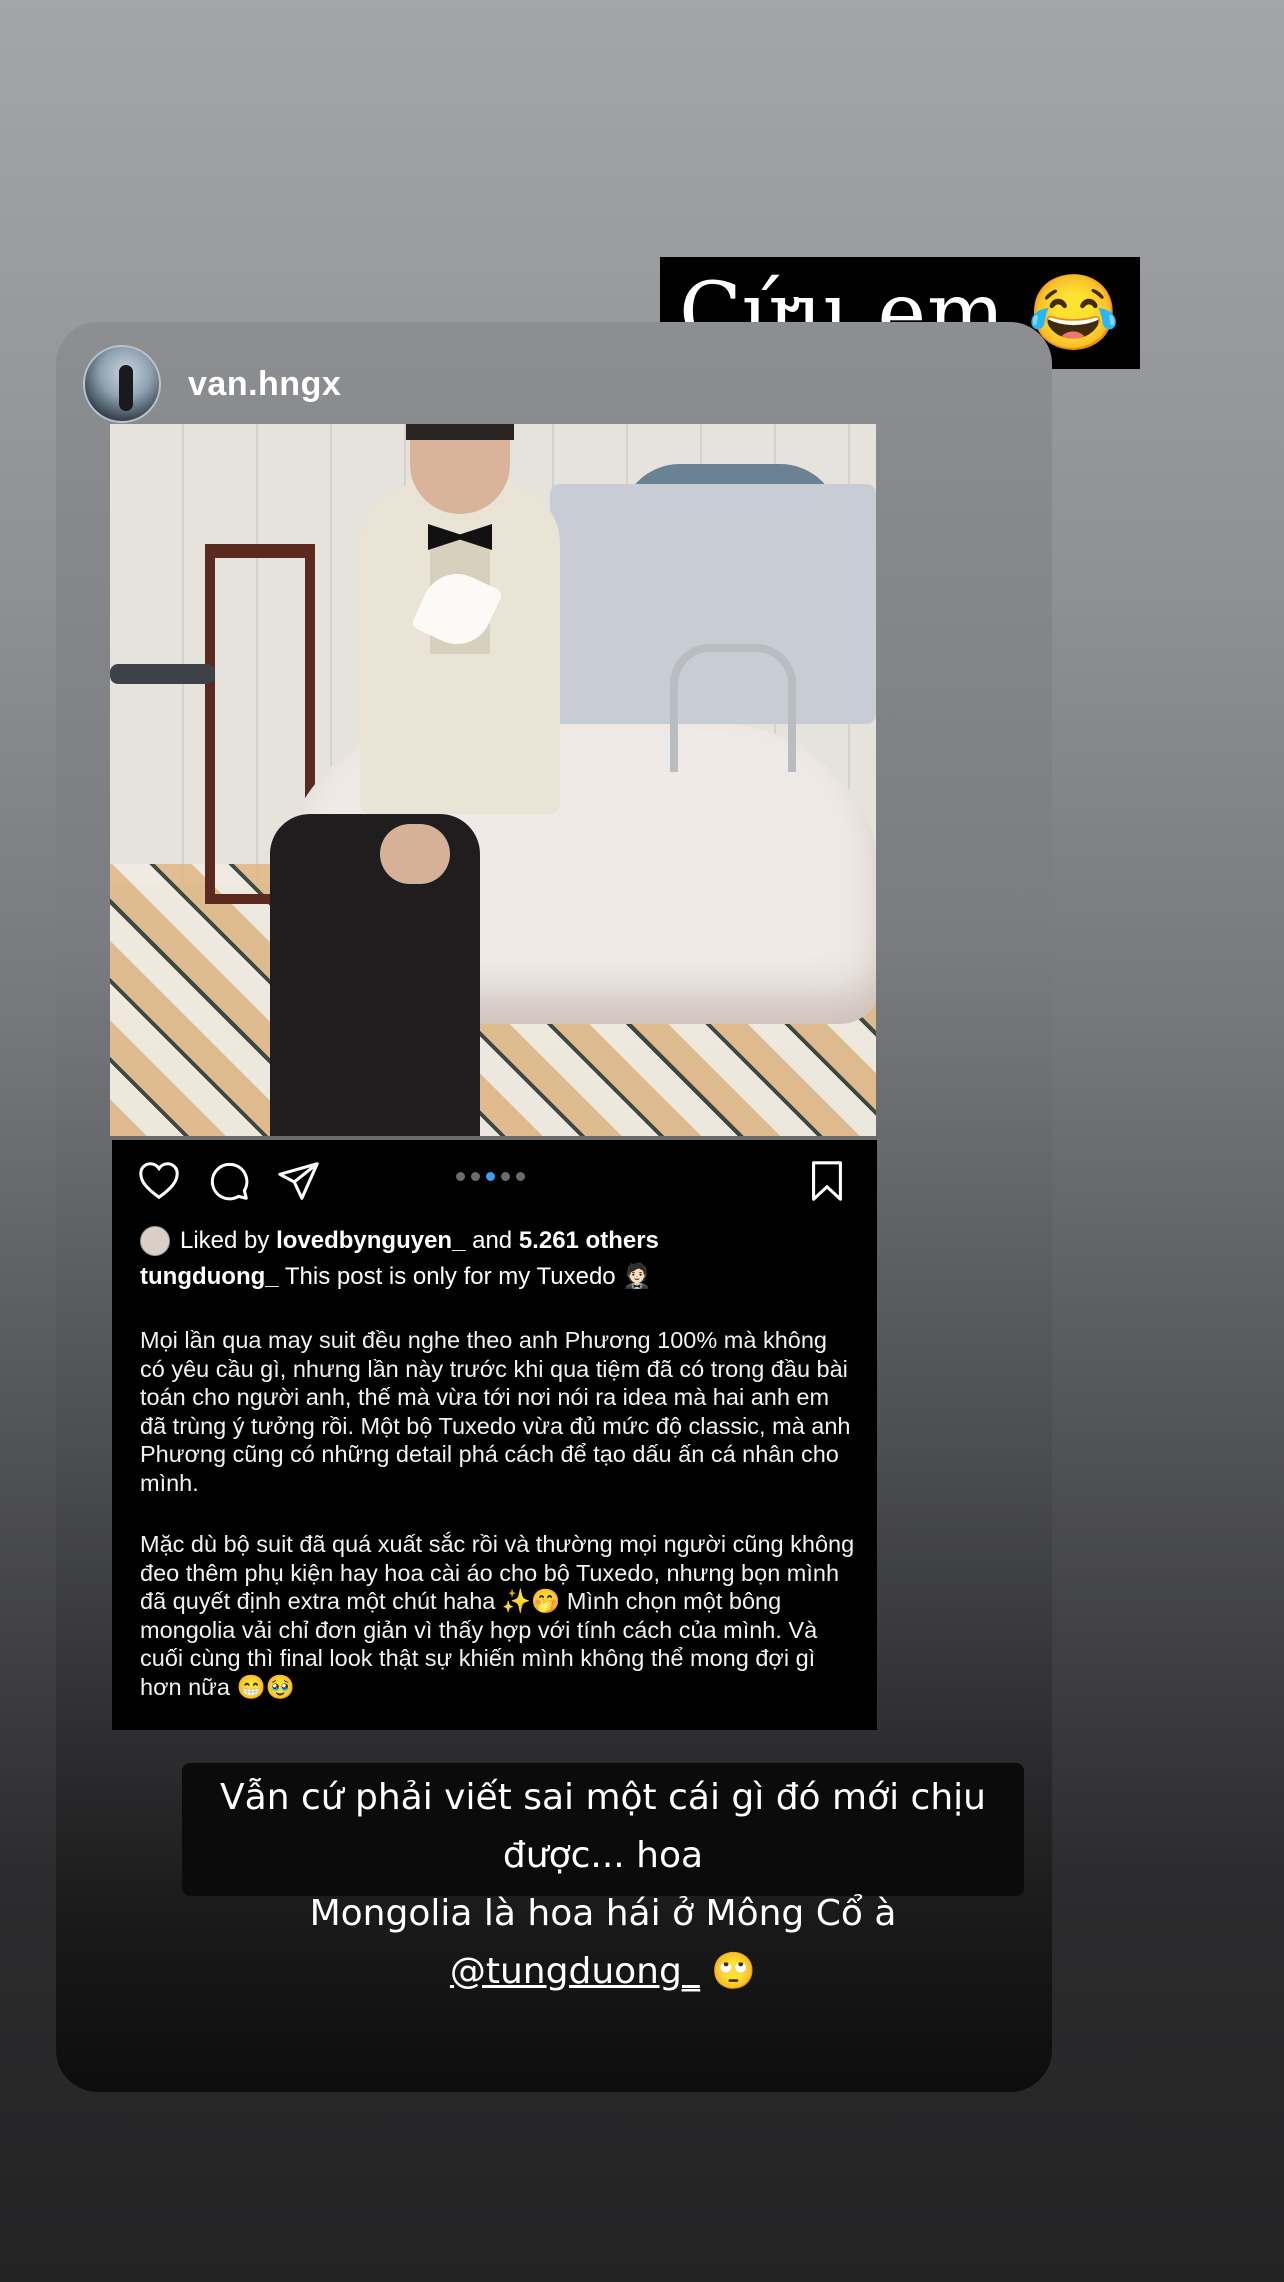 Image resolution: width=1284 pixels, height=2282 pixels. Describe the element at coordinates (575, 1971) in the screenshot. I see `mention-link: @tungduong_` at that location.